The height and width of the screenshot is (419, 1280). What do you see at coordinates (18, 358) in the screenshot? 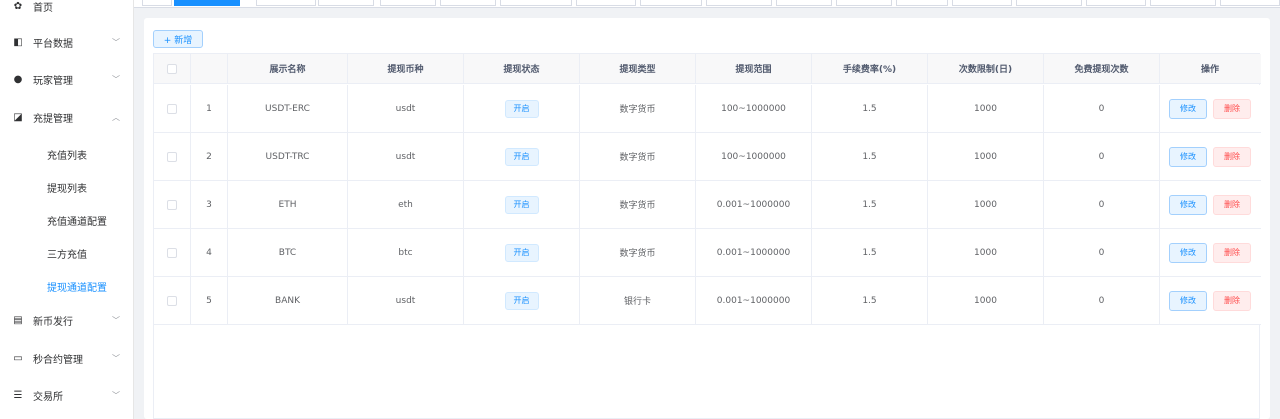
I see `monitor-icon: ▭` at bounding box center [18, 358].